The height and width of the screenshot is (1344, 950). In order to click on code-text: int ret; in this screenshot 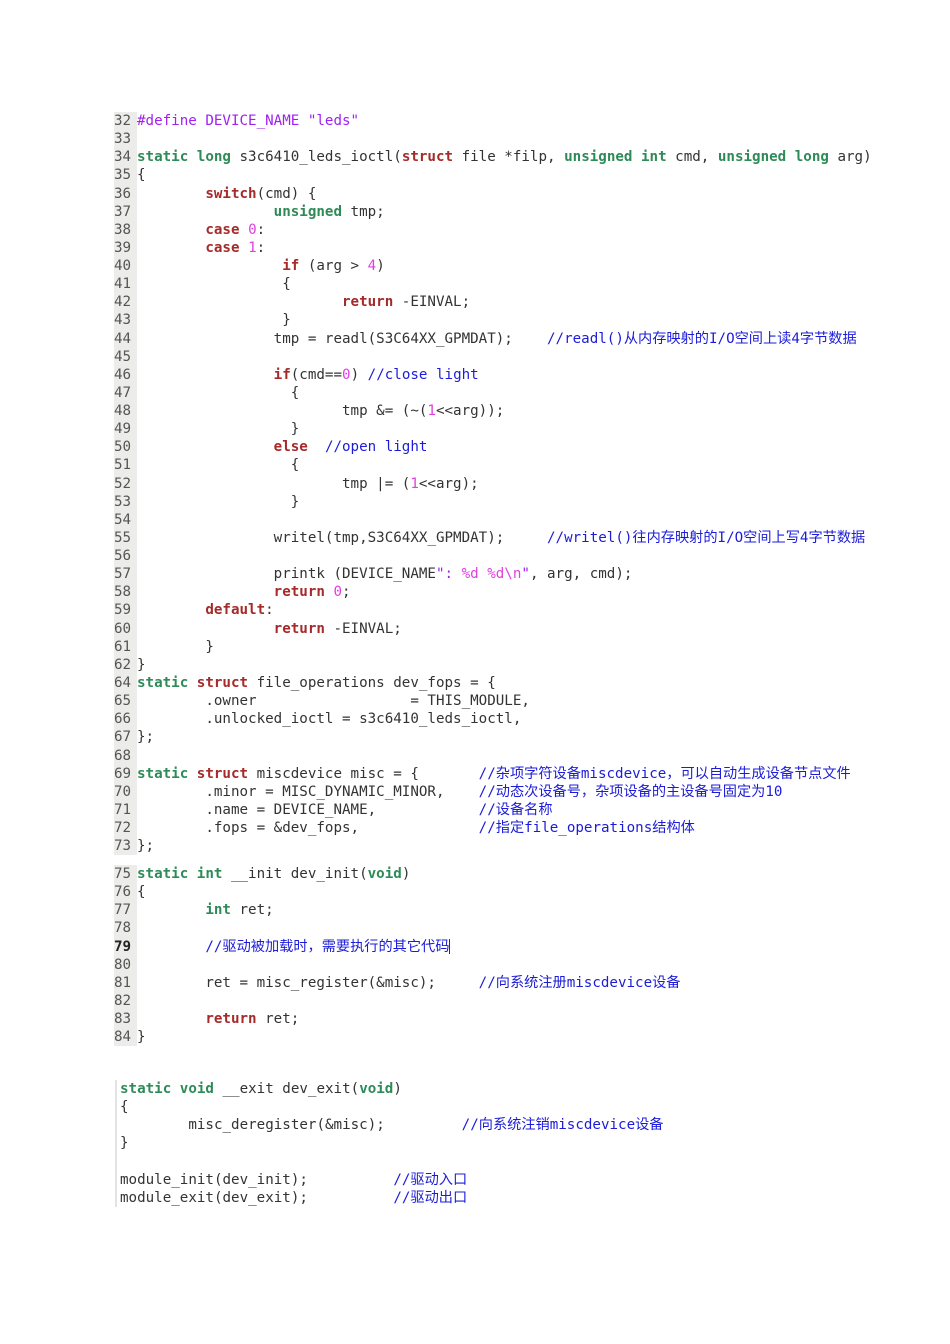, I will do `click(205, 910)`.